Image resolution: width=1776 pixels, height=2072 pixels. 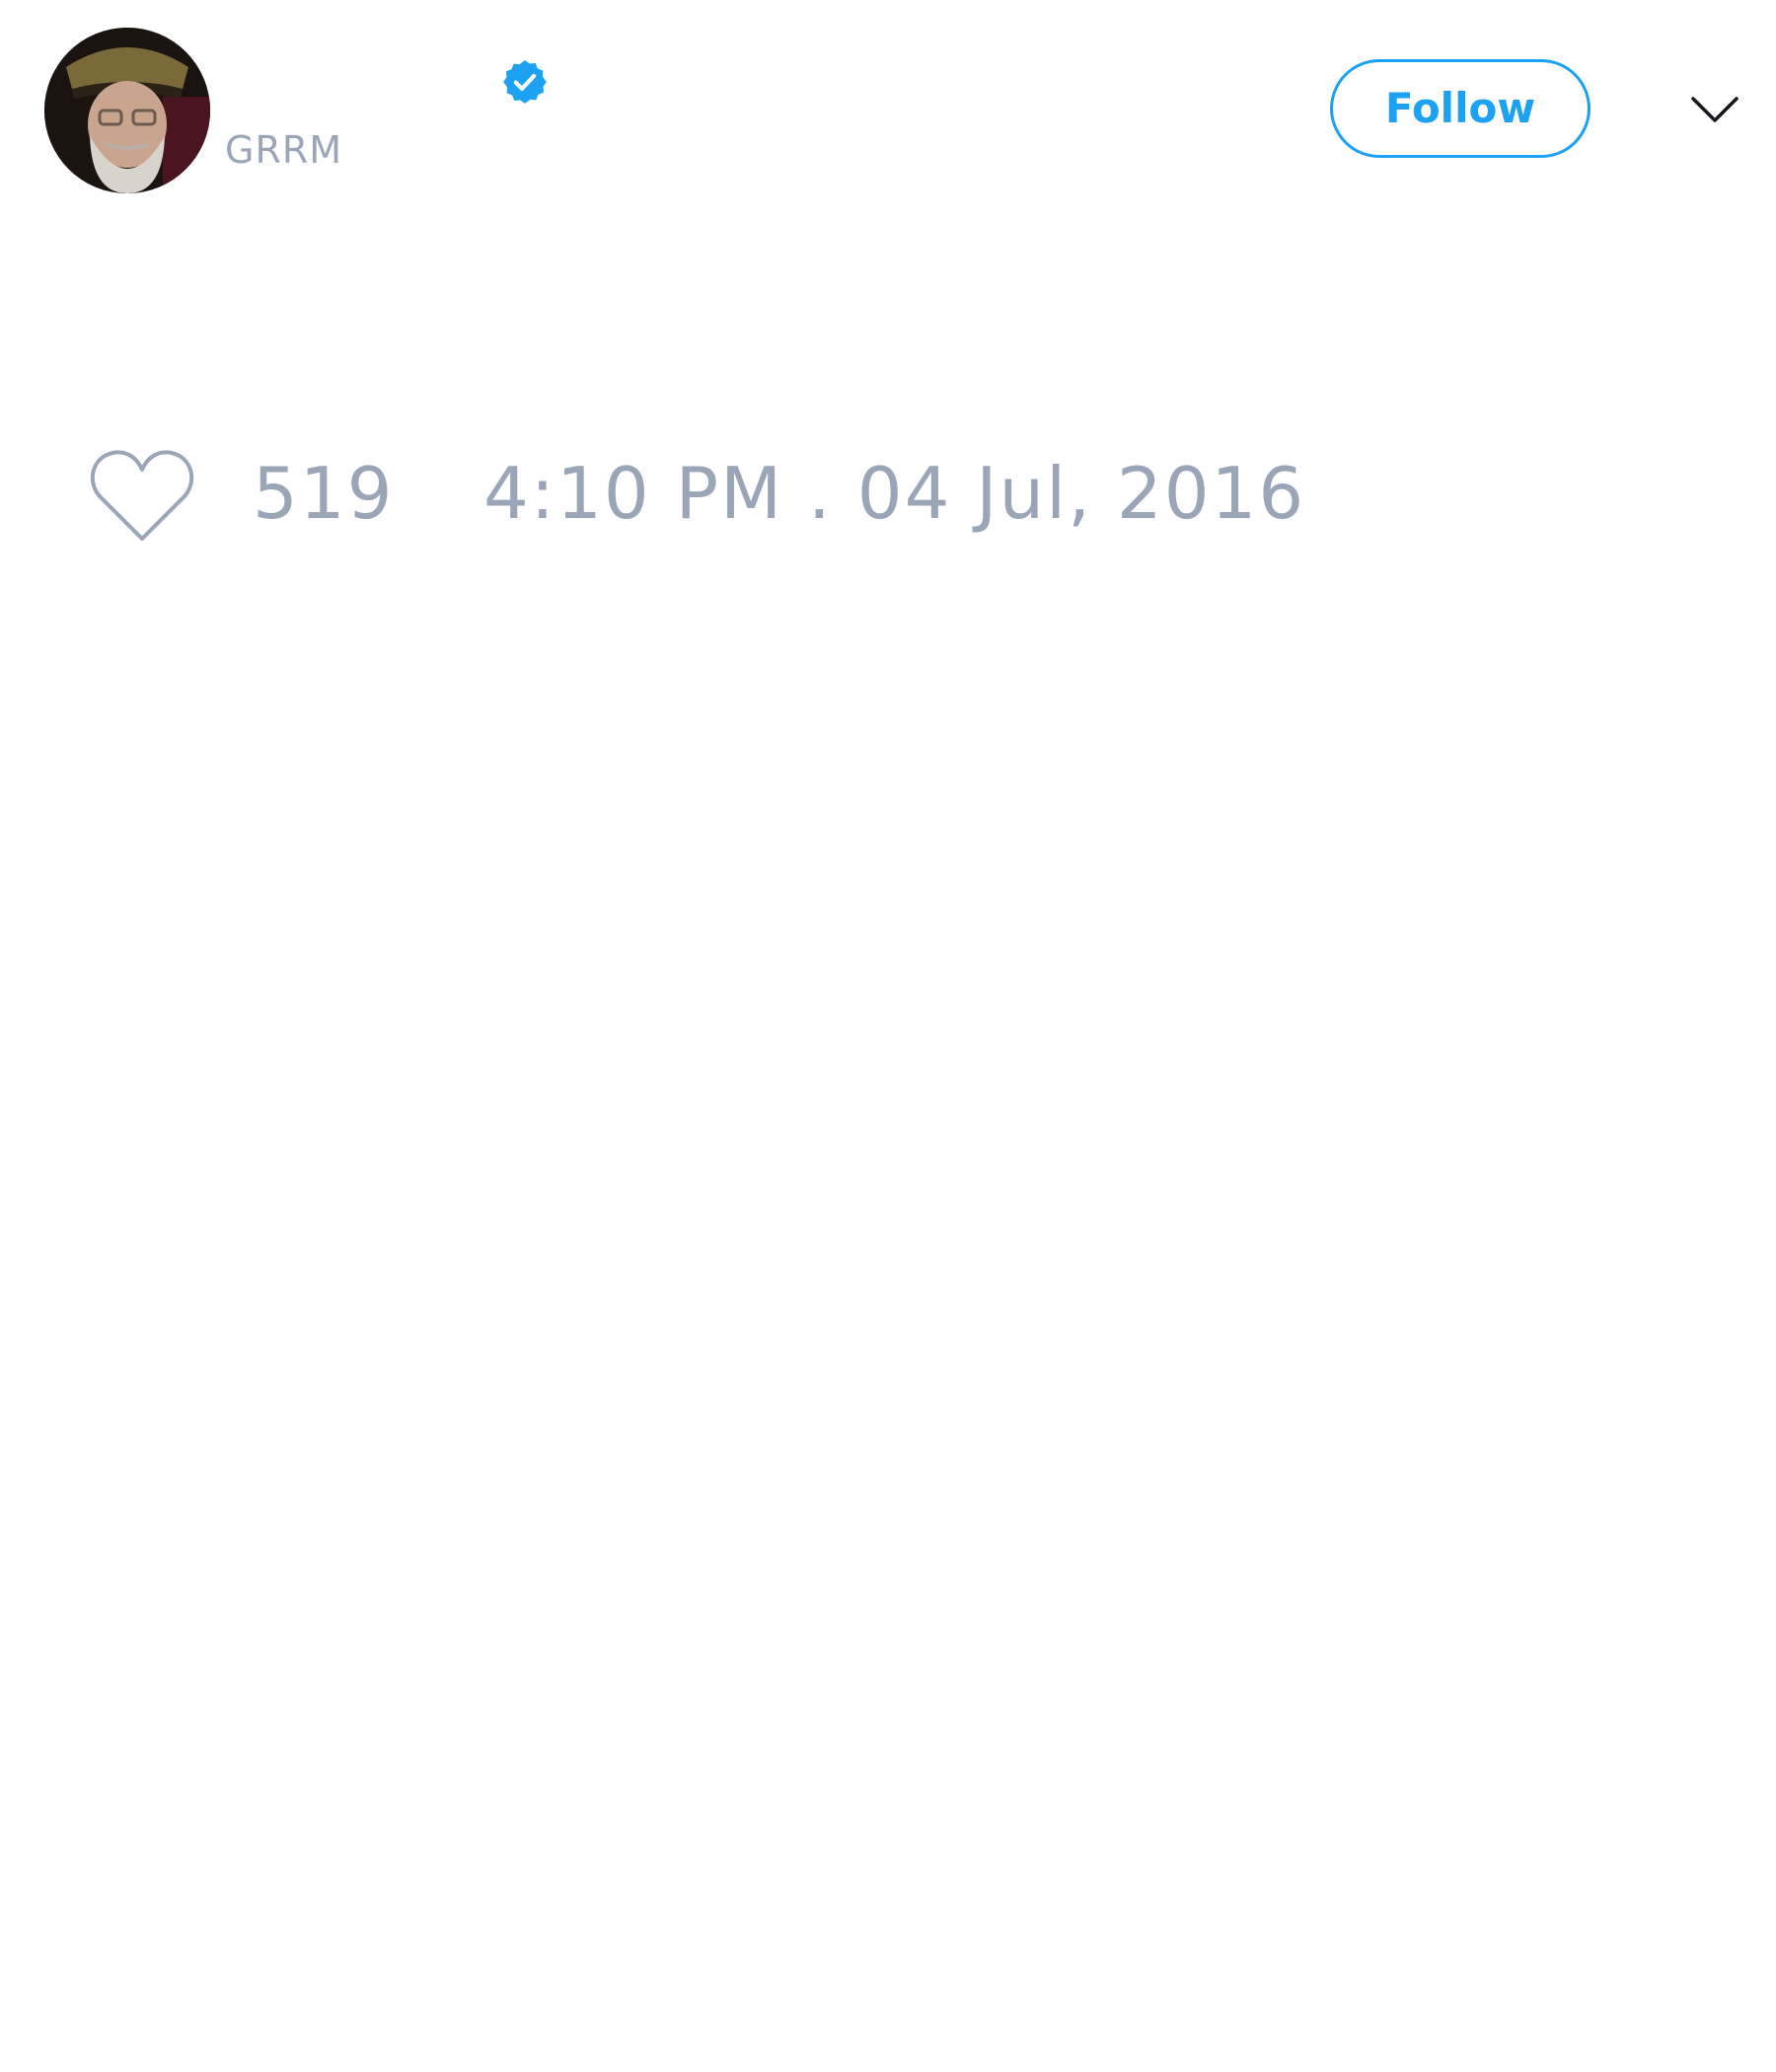 What do you see at coordinates (894, 494) in the screenshot?
I see `tweet-timestamp: 4:10 PM . 04 Jul, 2016` at bounding box center [894, 494].